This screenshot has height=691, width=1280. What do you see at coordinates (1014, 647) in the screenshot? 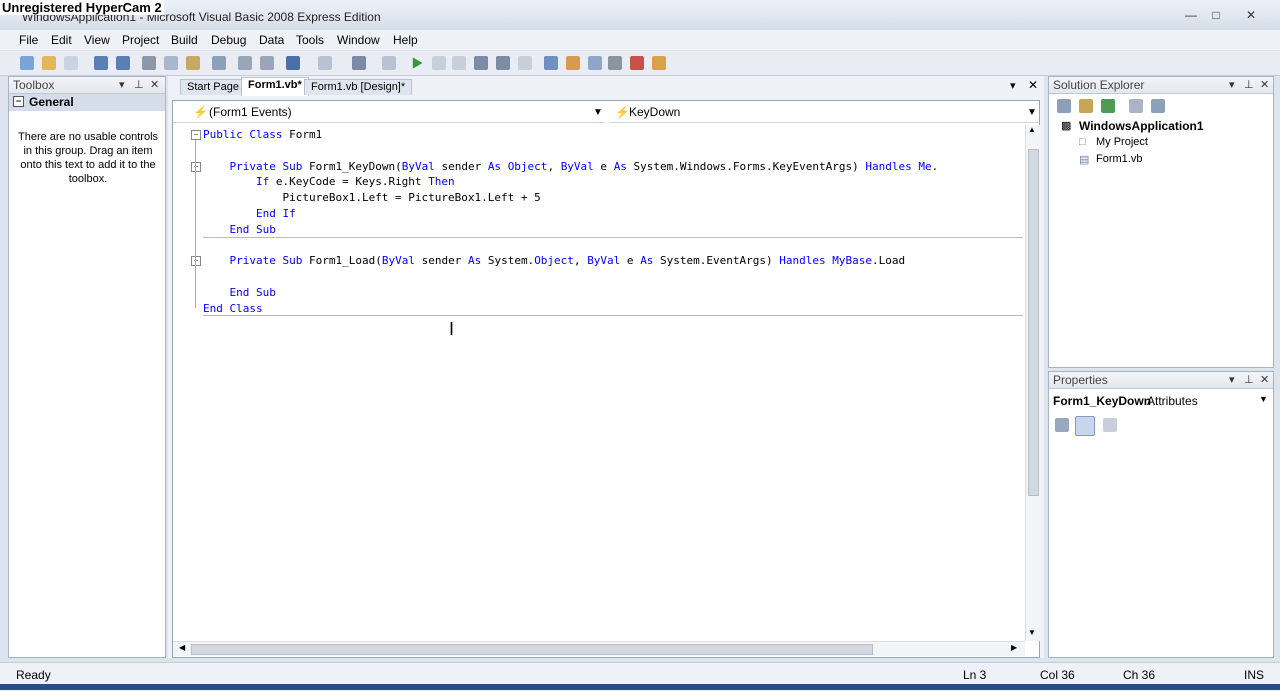
I see `scroll-right-icon: ▶` at bounding box center [1014, 647].